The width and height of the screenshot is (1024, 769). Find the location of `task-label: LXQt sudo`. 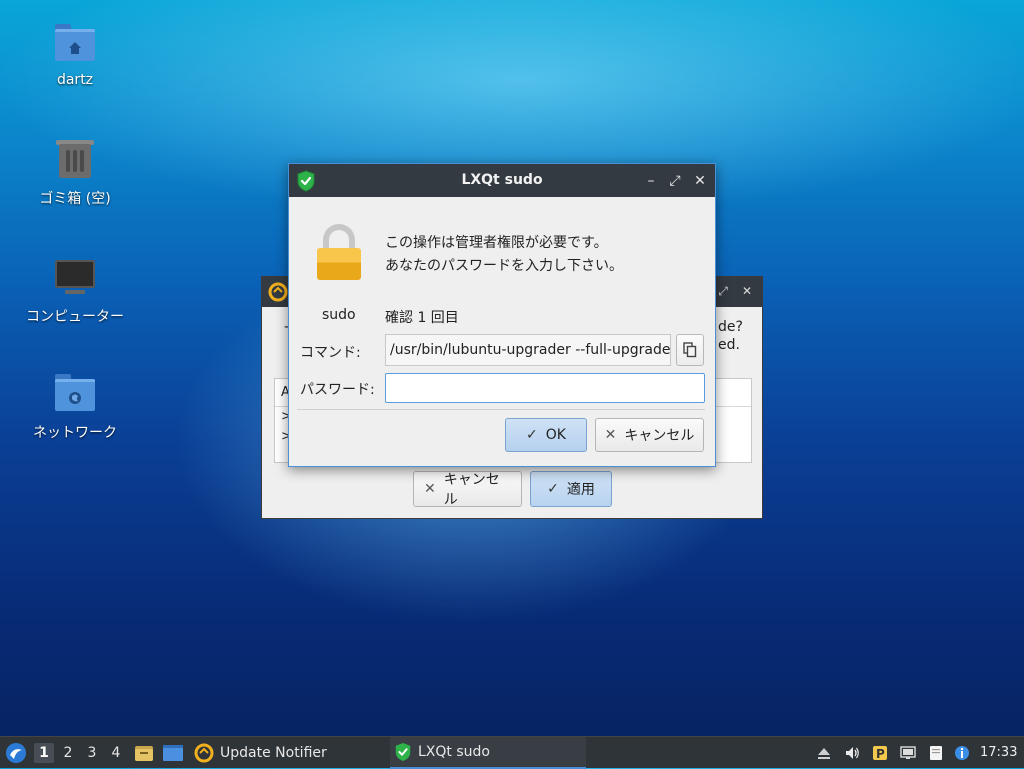

task-label: LXQt sudo is located at coordinates (454, 752).